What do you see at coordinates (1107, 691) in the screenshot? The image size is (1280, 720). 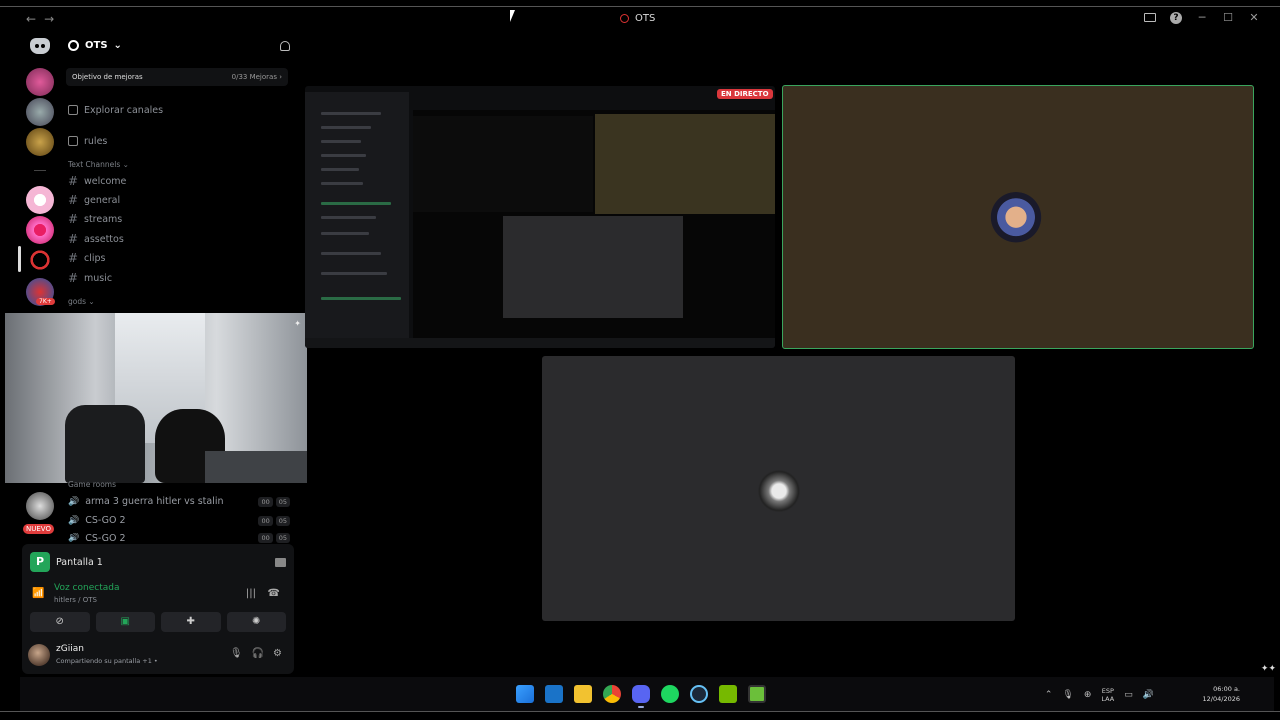 I see `lang-code: ESP` at bounding box center [1107, 691].